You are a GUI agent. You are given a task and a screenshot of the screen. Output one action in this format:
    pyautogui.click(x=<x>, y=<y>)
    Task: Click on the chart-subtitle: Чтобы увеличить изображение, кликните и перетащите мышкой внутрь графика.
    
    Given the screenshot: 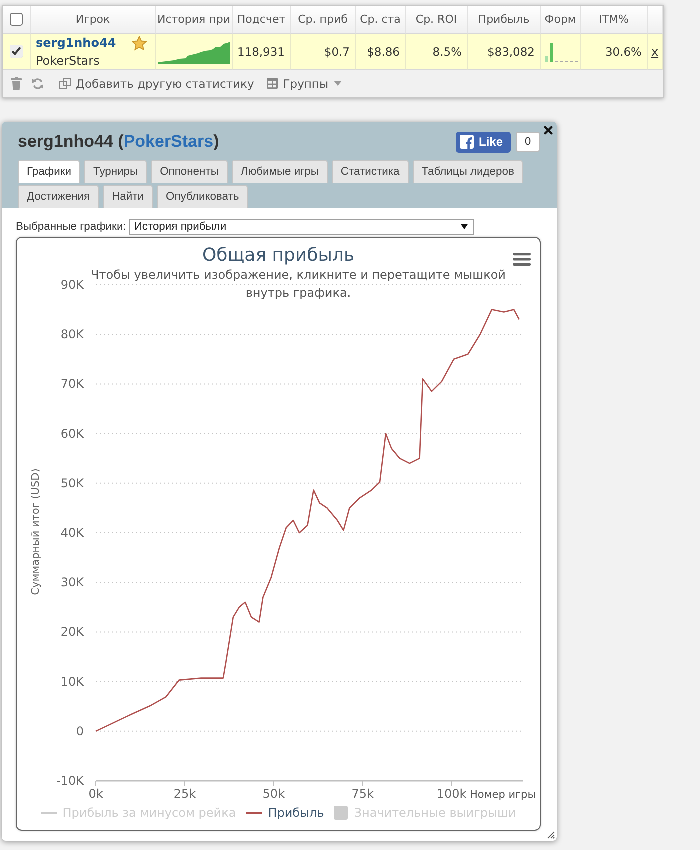 What is the action you would take?
    pyautogui.click(x=298, y=284)
    